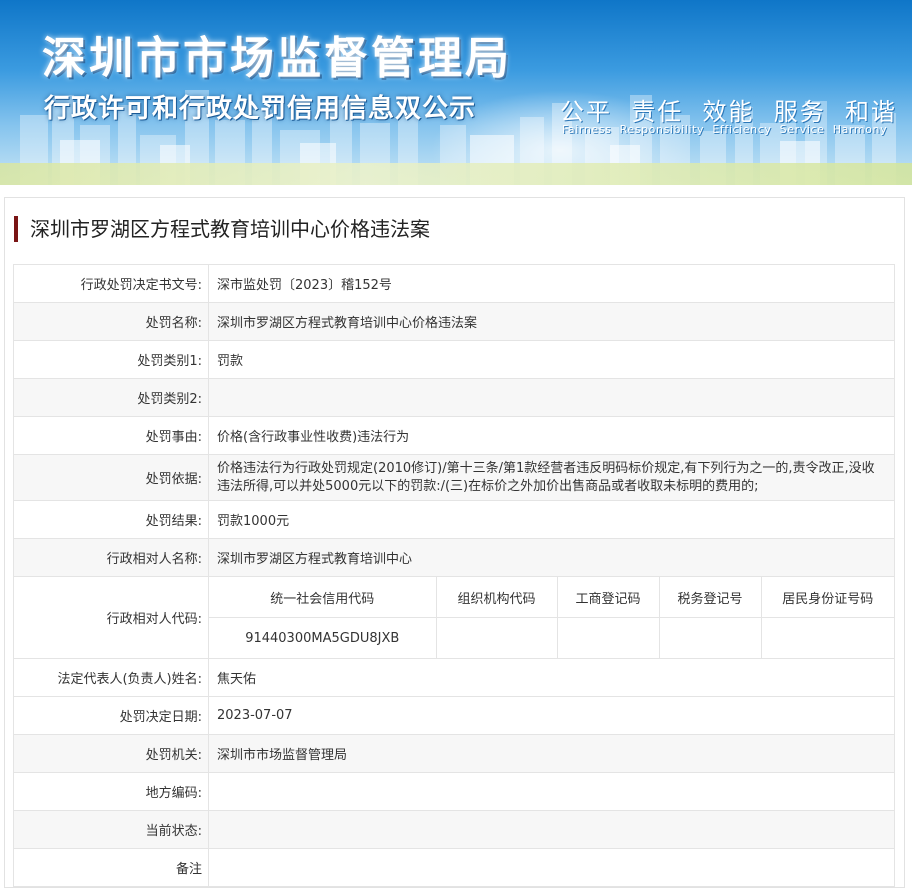 The image size is (912, 891). I want to click on row-party-name: 行政相对人名称: 深圳市罗湖区方程式教育培训中心, so click(454, 557).